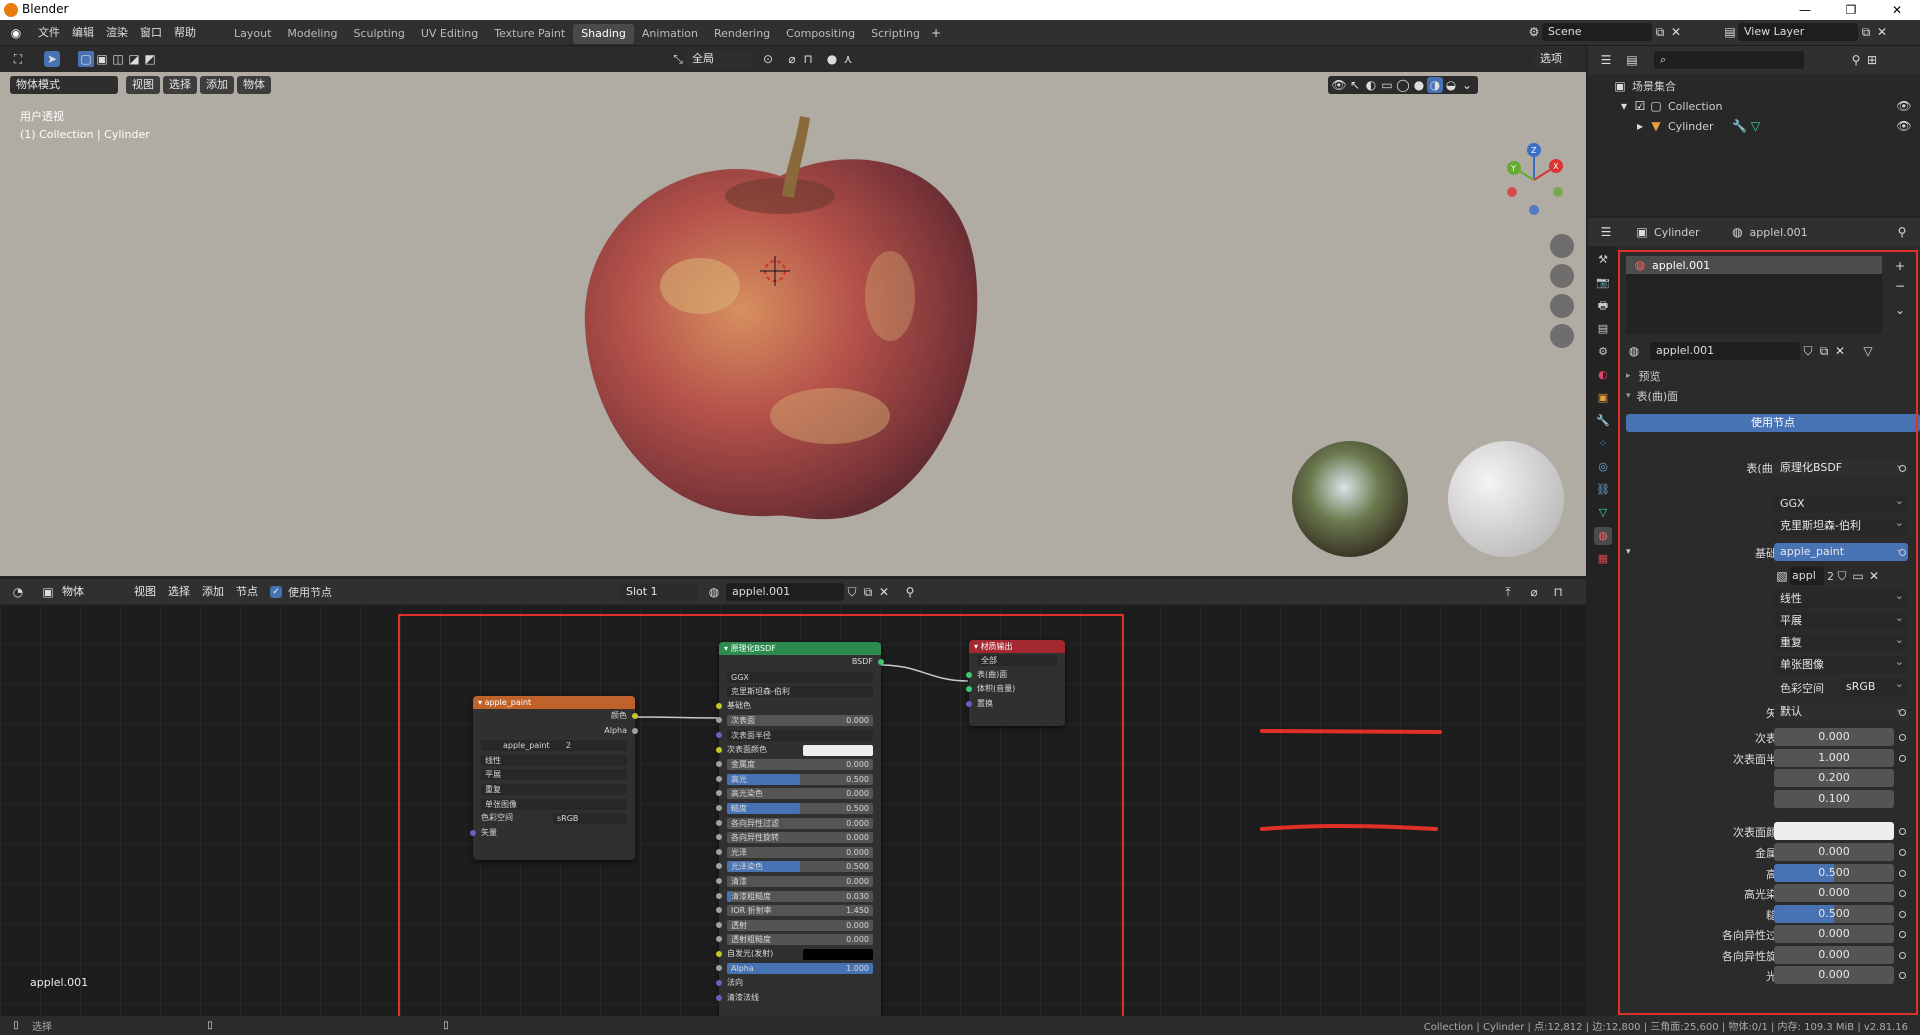 This screenshot has height=1035, width=1920. Describe the element at coordinates (910, 592) in the screenshot. I see `pin-icon: ⚲` at that location.